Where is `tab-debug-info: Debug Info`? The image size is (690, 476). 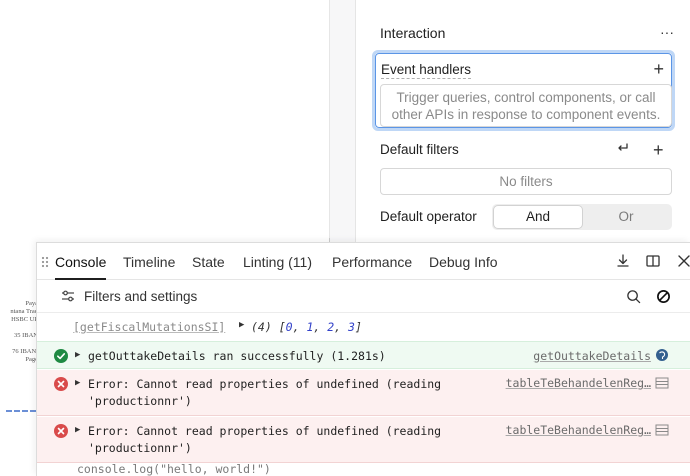
tab-debug-info: Debug Info is located at coordinates (463, 261).